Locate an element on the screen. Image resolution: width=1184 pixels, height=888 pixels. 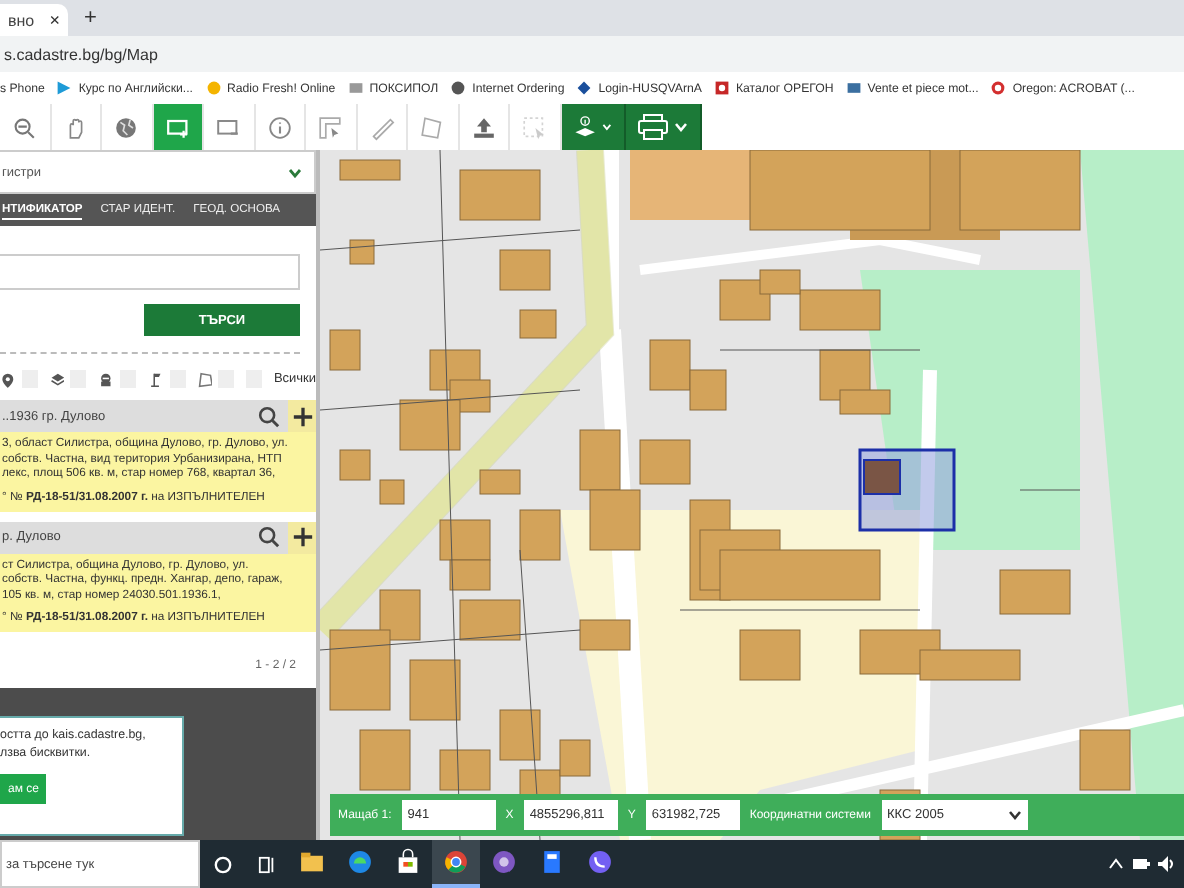
ruler-icon is located at coordinates (381, 127).